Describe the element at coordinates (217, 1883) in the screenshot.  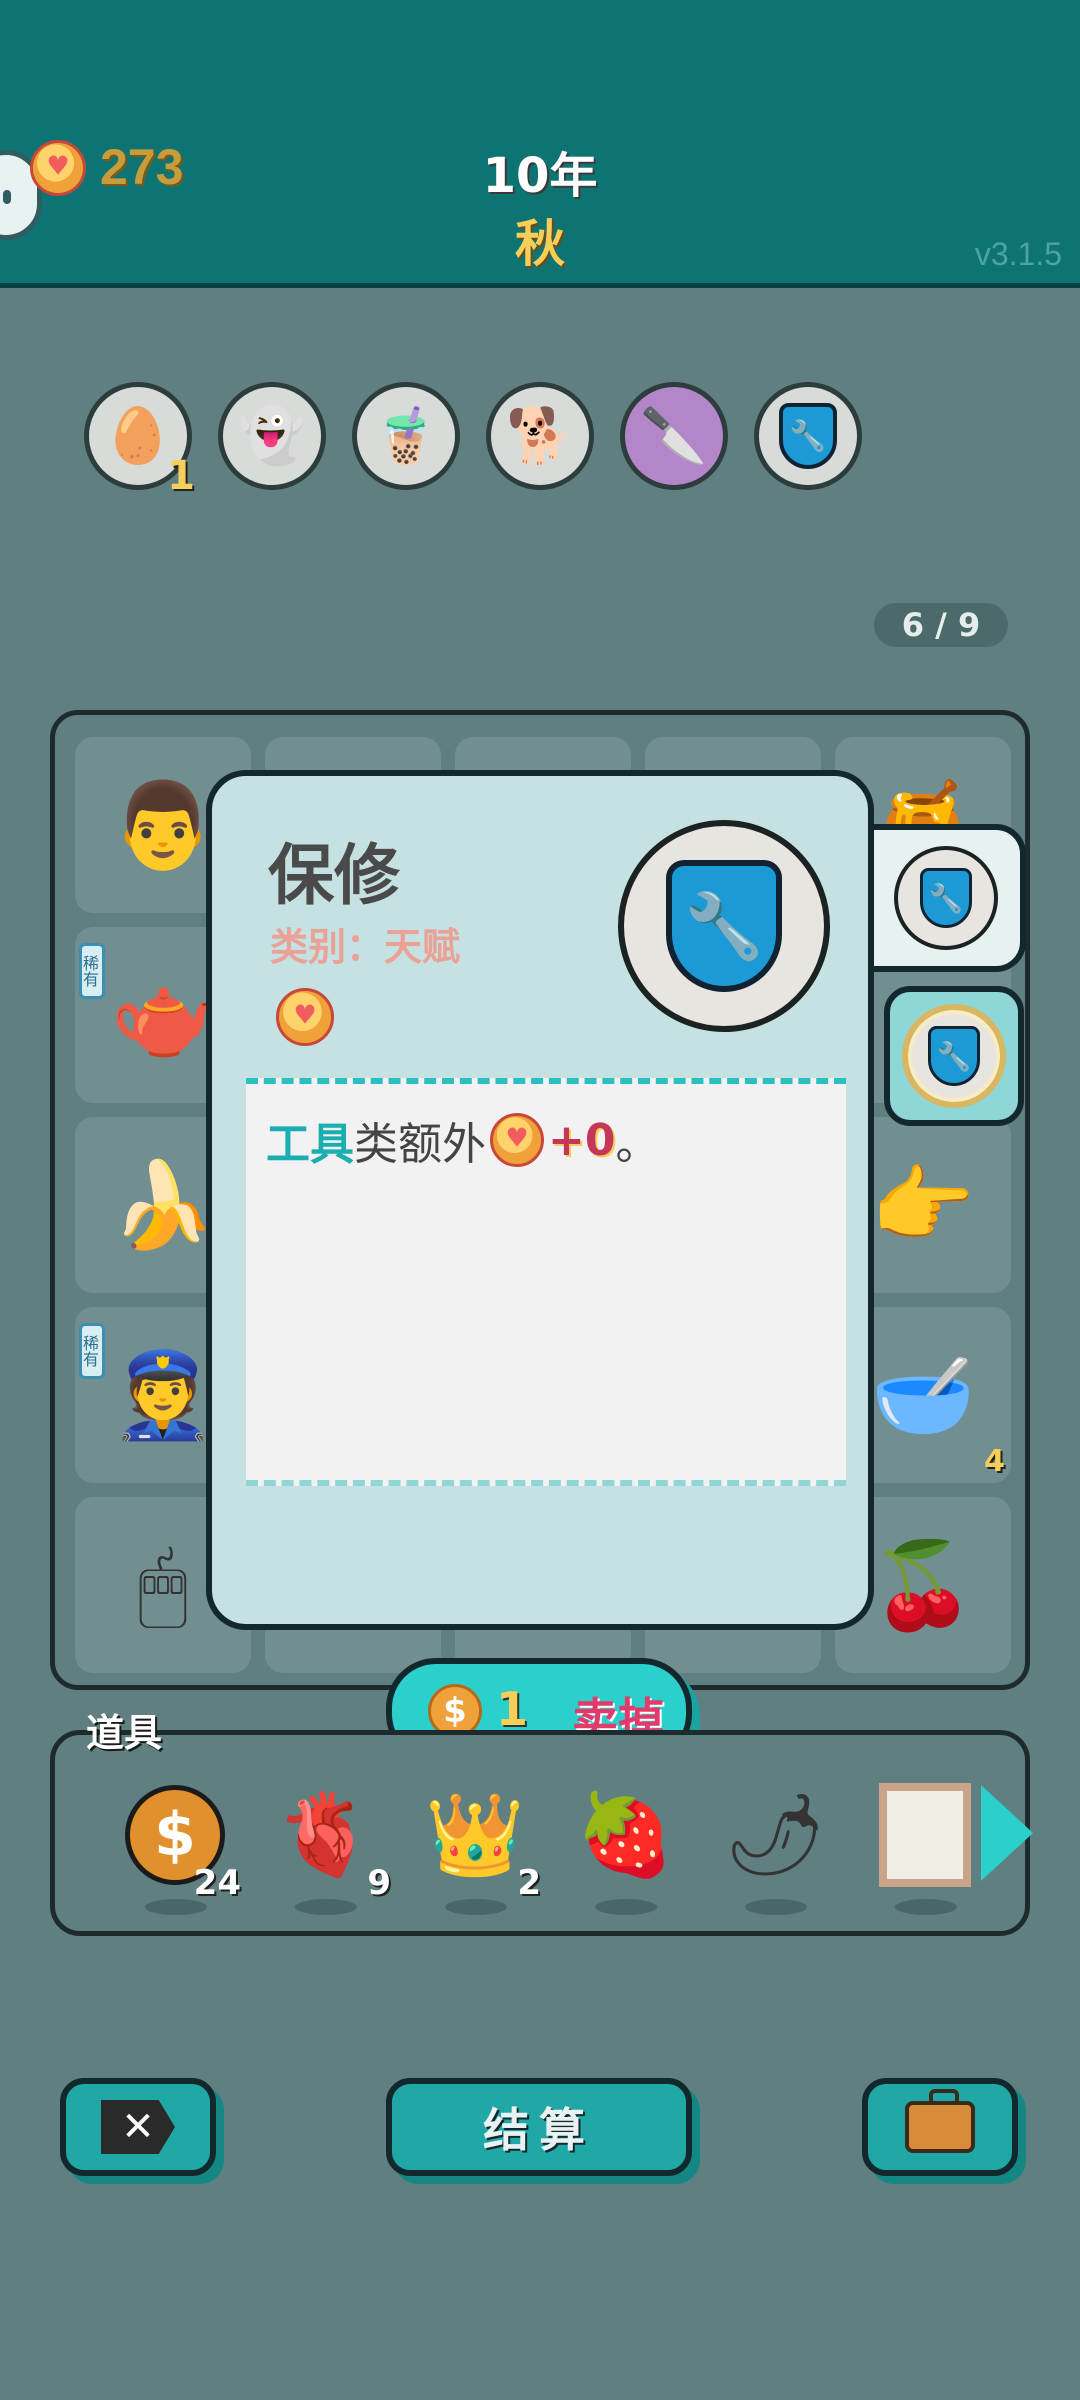
I see `item-count: 24` at that location.